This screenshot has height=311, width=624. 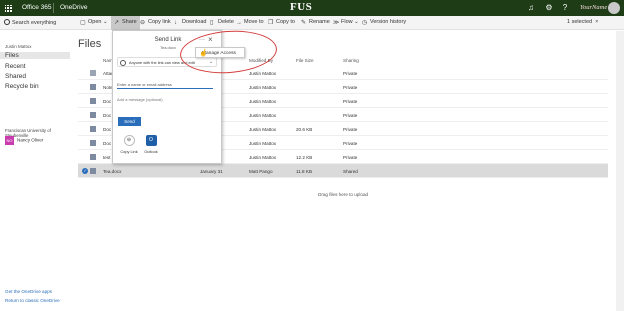 I want to click on modified-date: January 31, so click(x=211, y=171).